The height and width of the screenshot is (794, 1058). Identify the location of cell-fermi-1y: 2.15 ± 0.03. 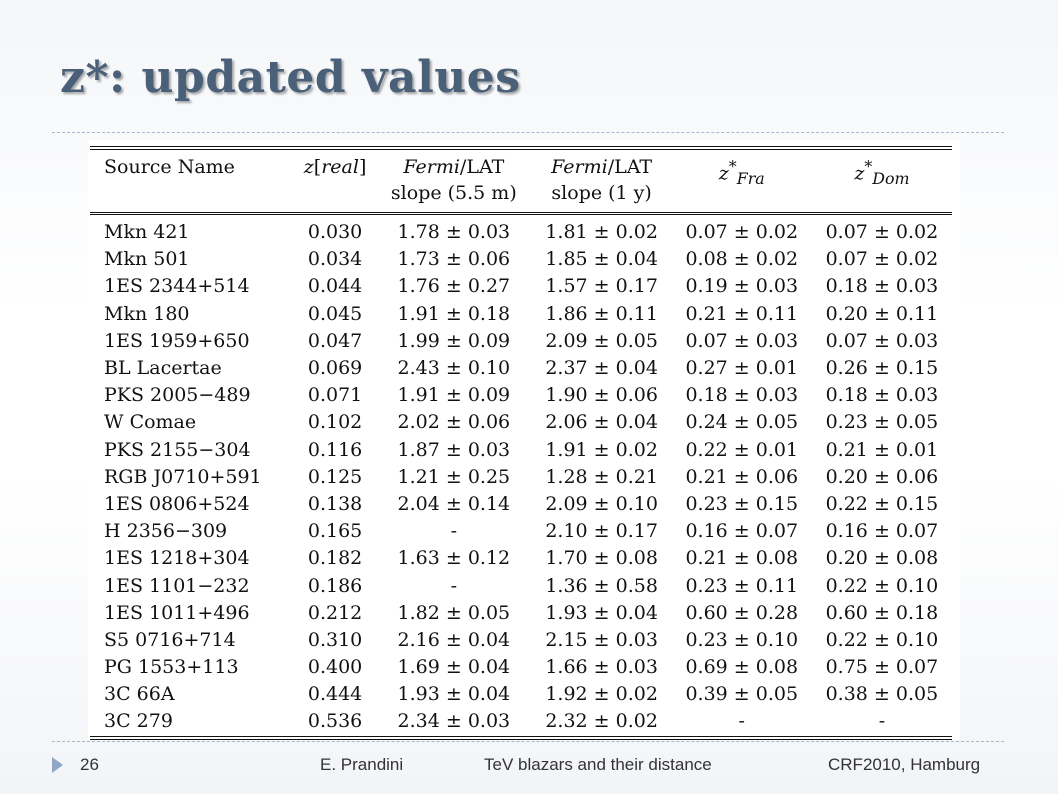
(601, 639).